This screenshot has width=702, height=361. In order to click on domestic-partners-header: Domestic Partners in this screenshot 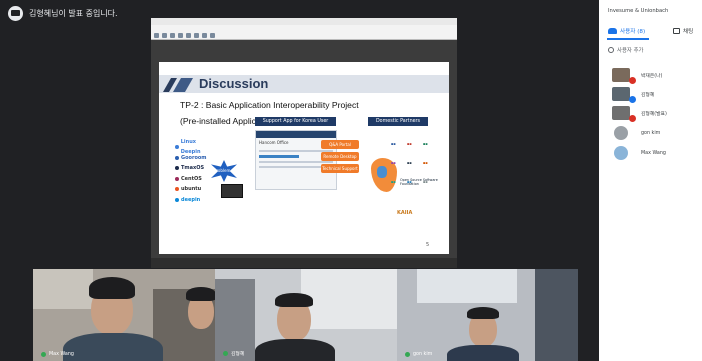, I will do `click(398, 121)`.